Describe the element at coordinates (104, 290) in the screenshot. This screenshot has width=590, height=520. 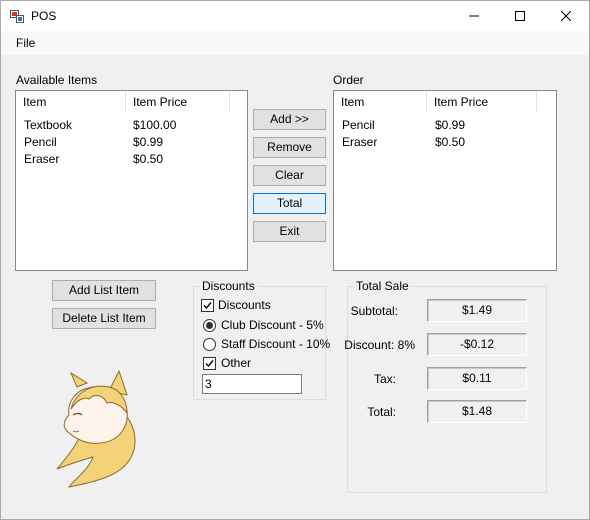
I see `add-list-item-button: Add List Item` at that location.